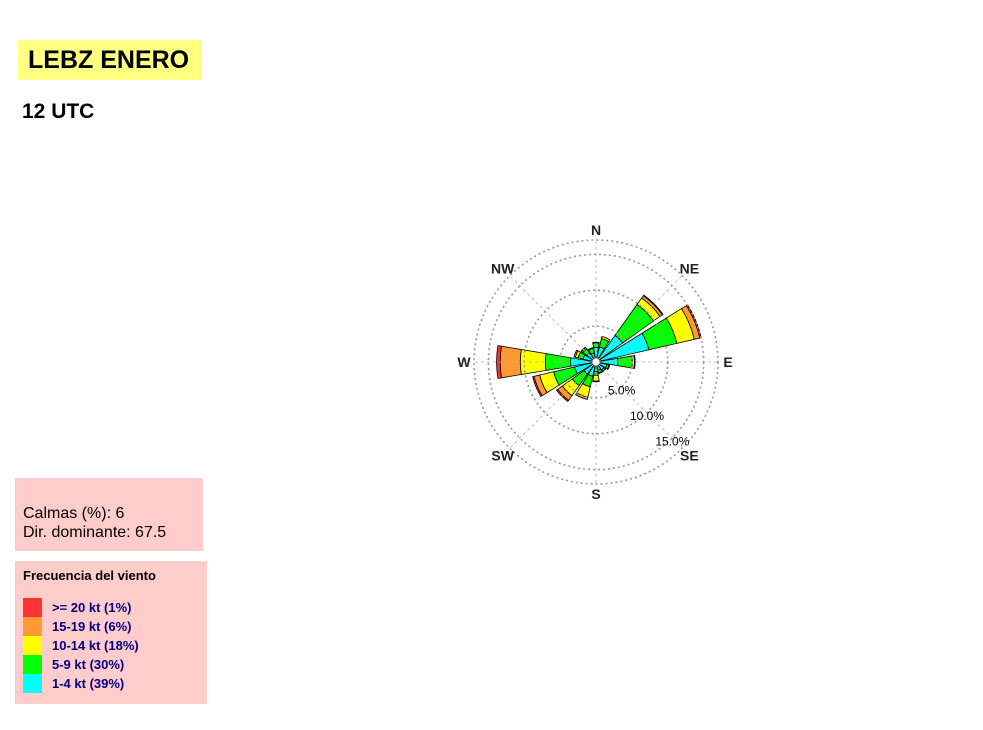 The height and width of the screenshot is (730, 983). Describe the element at coordinates (622, 391) in the screenshot. I see `ring-label: 5.0%` at that location.